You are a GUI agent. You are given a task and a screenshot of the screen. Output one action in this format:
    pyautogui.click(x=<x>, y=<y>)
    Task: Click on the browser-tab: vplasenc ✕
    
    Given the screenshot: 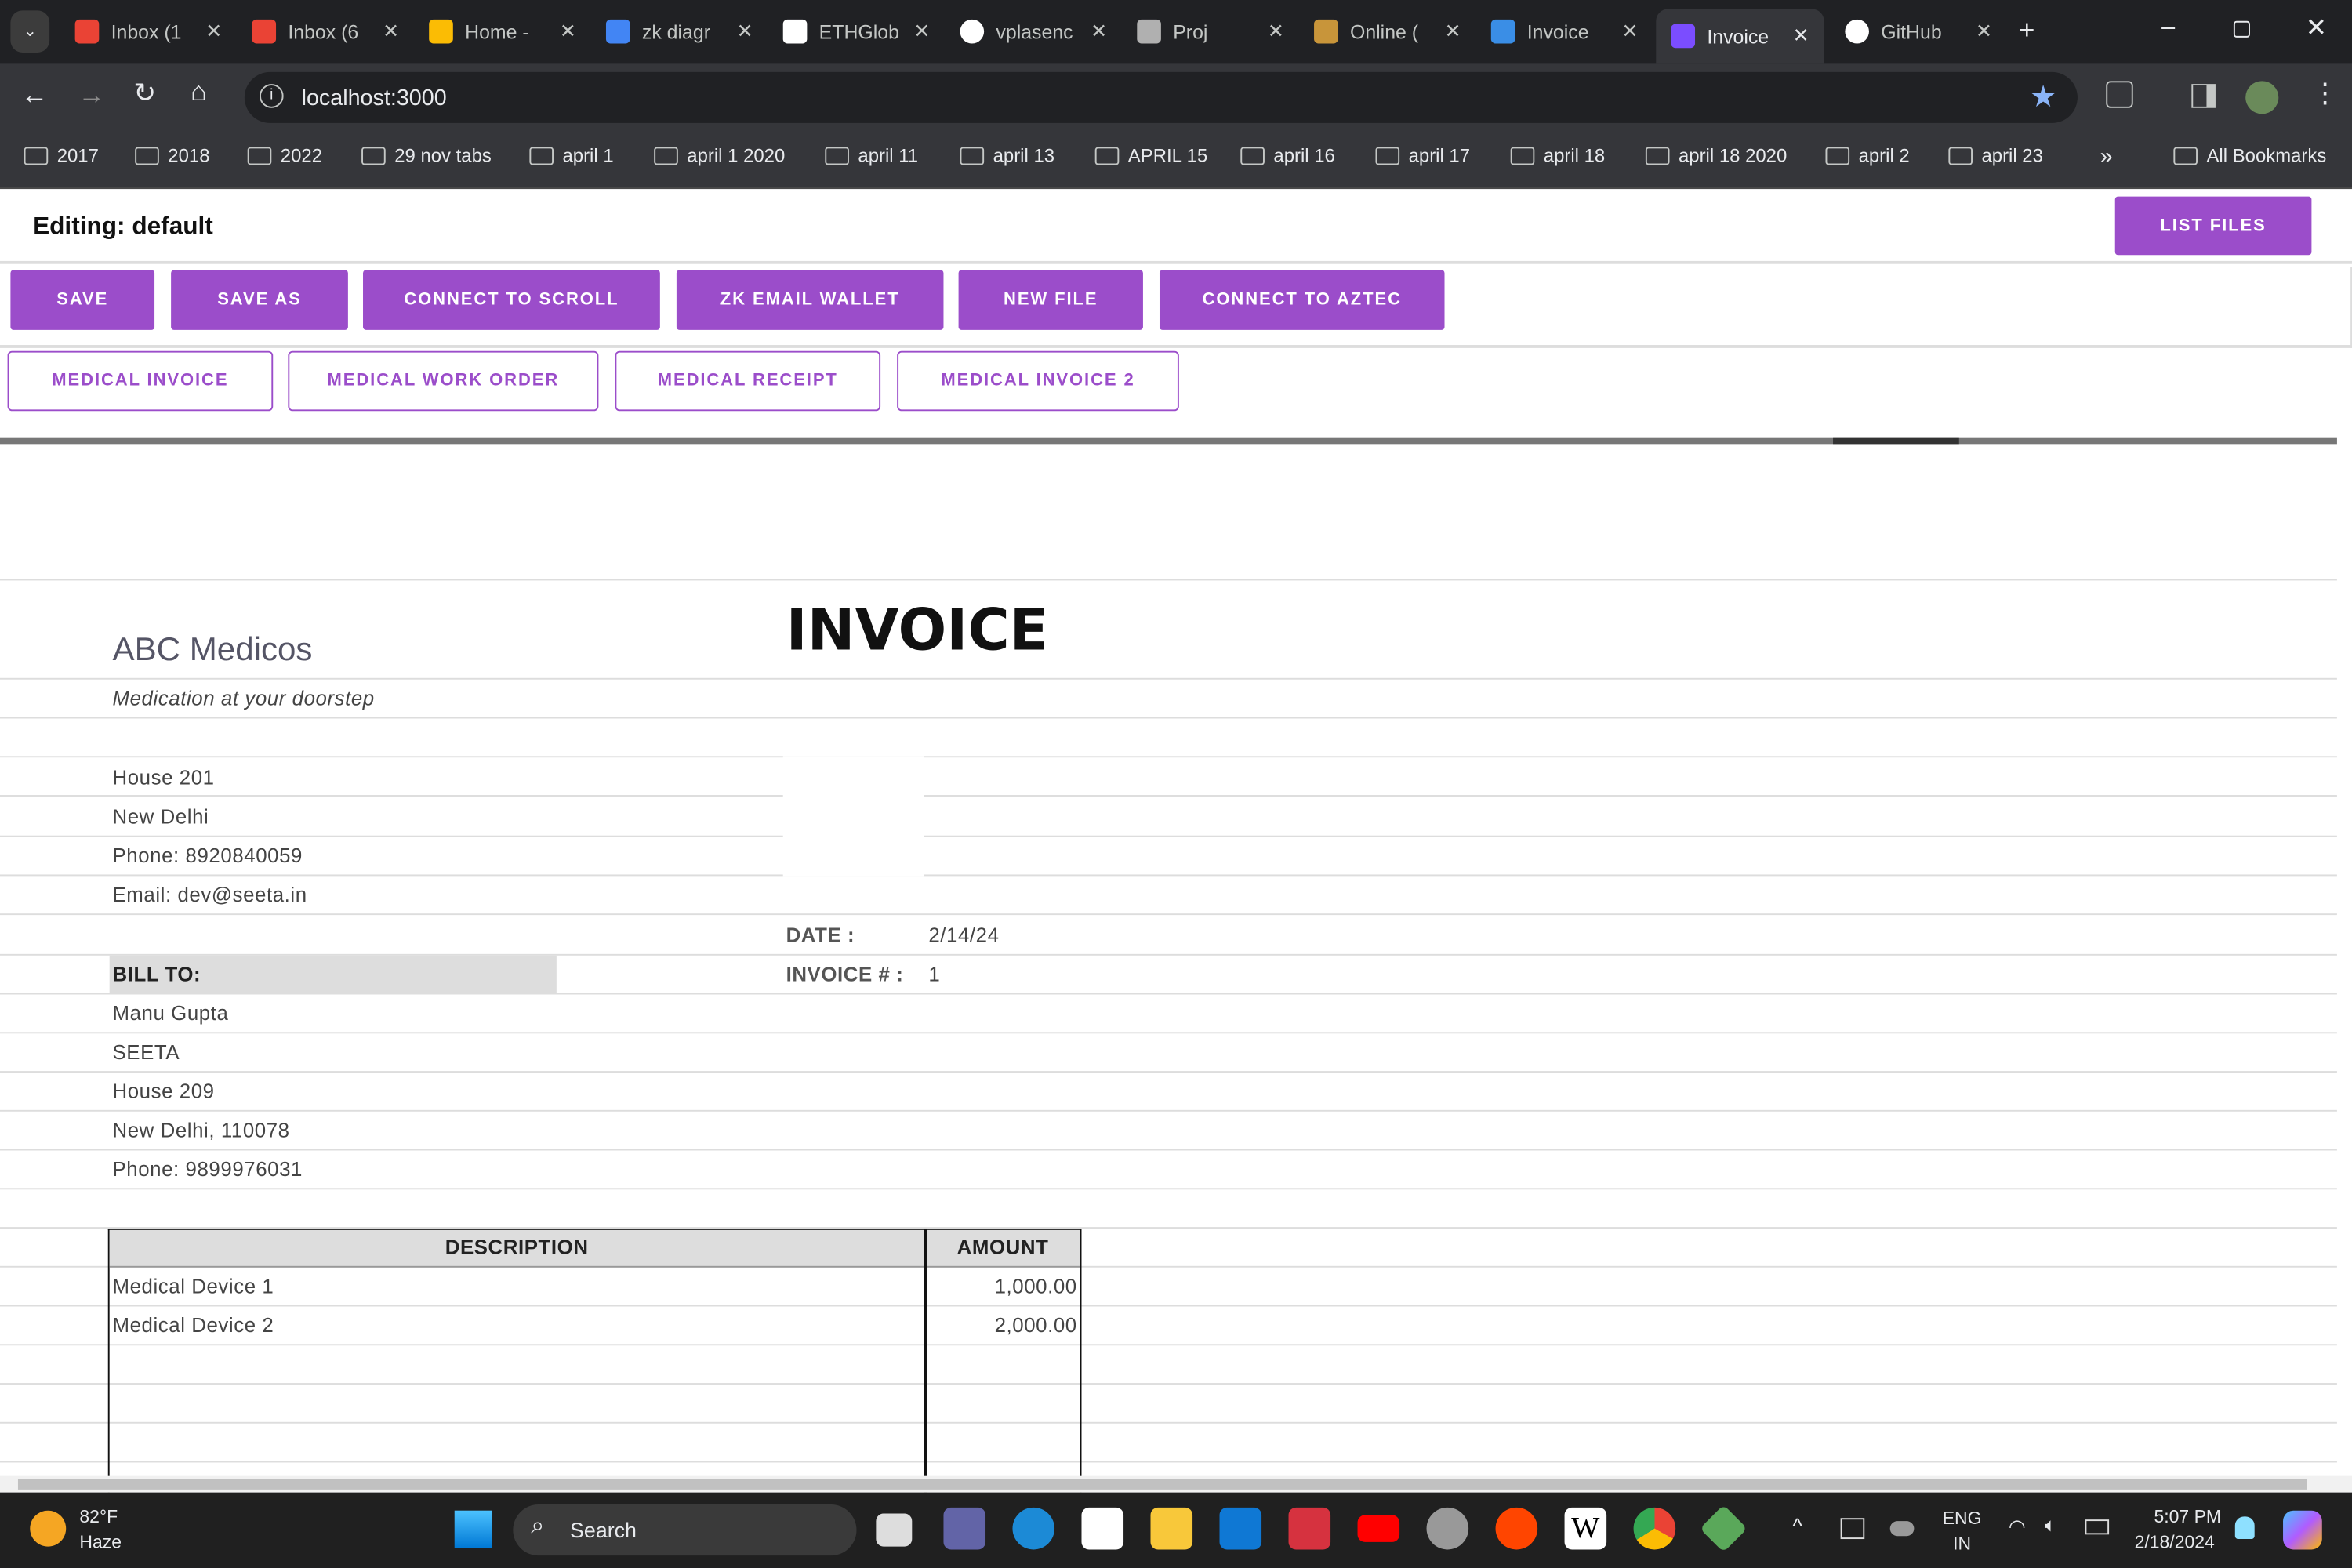 What is the action you would take?
    pyautogui.click(x=1033, y=31)
    